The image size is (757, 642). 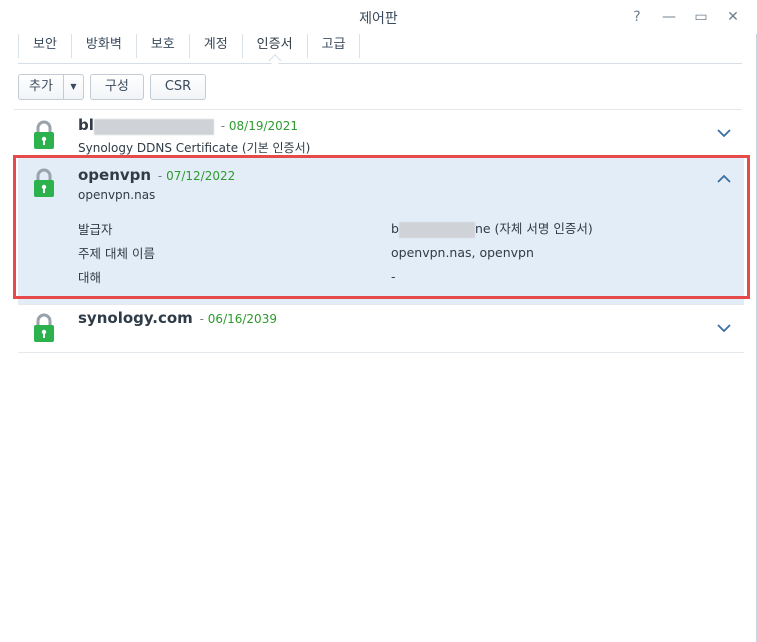 I want to click on certificate-date: 07/12/2022, so click(x=201, y=176).